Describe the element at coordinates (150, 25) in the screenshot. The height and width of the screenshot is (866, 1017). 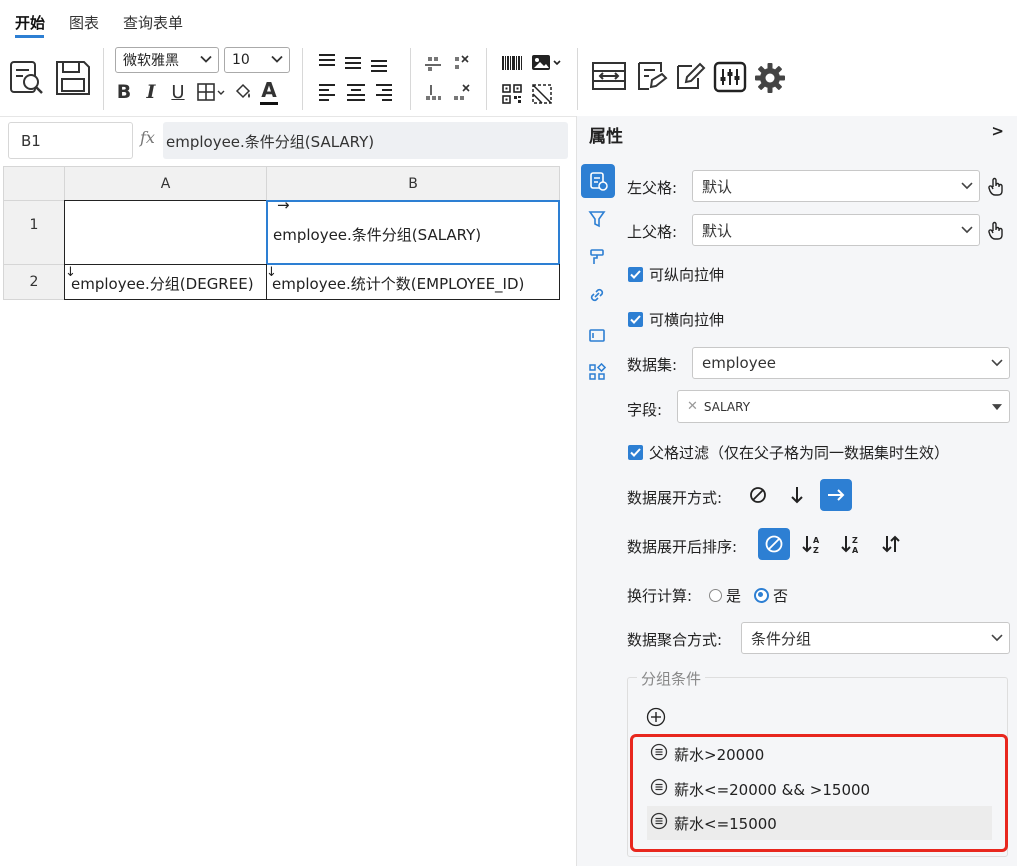
I see `tab-query-form: 查询表单` at that location.